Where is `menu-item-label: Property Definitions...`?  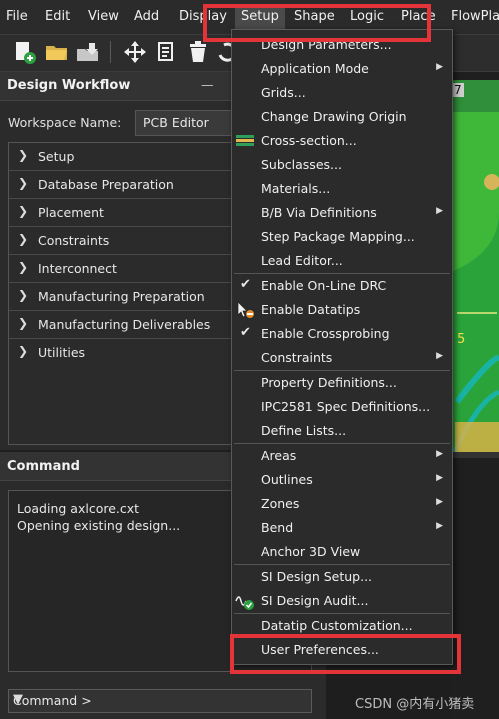
menu-item-label: Property Definitions... is located at coordinates (329, 382).